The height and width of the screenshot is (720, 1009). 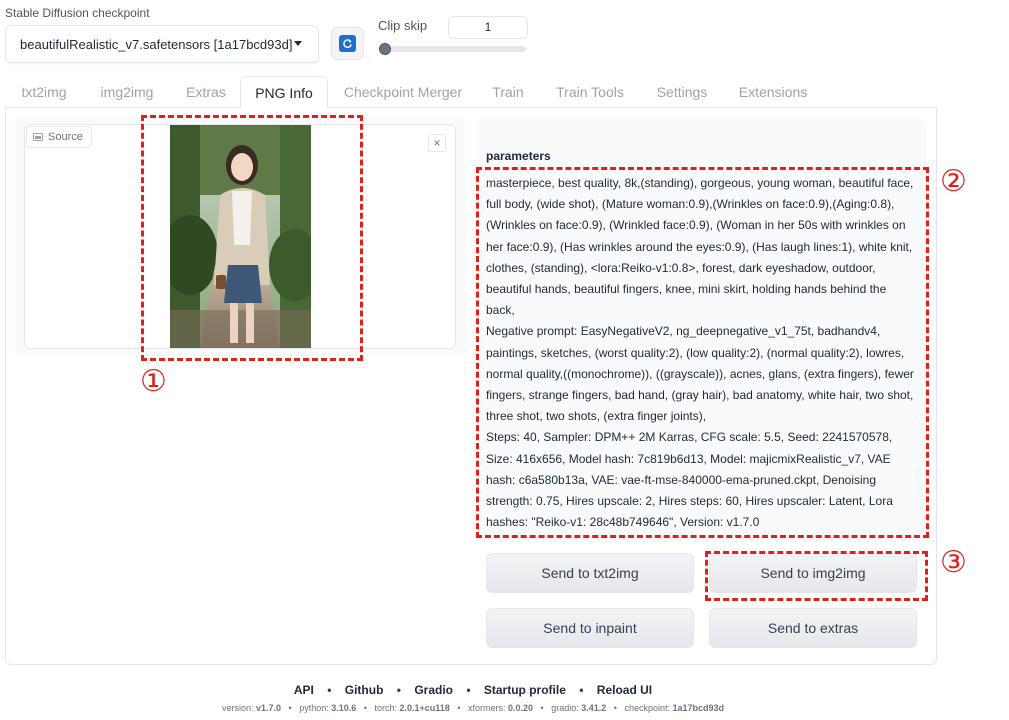 I want to click on refresh-icon, so click(x=347, y=43).